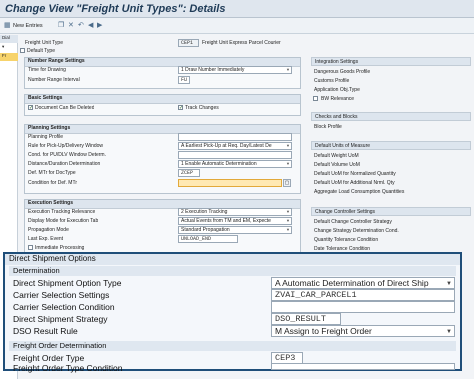 This screenshot has height=379, width=474. Describe the element at coordinates (44, 43) in the screenshot. I see `freight-unit-type-label: Freight Unit Type` at that location.